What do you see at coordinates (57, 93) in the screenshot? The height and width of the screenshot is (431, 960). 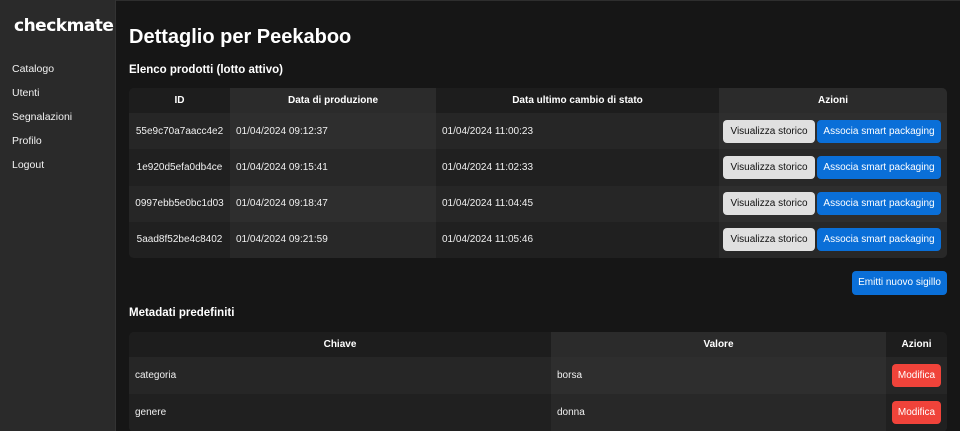 I see `sidebar-item-utenti: Utenti` at bounding box center [57, 93].